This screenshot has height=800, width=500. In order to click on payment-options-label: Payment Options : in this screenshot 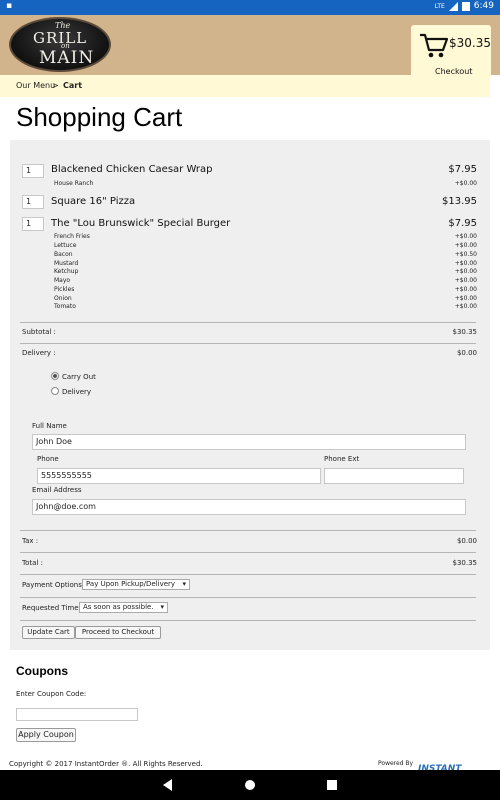, I will do `click(54, 585)`.